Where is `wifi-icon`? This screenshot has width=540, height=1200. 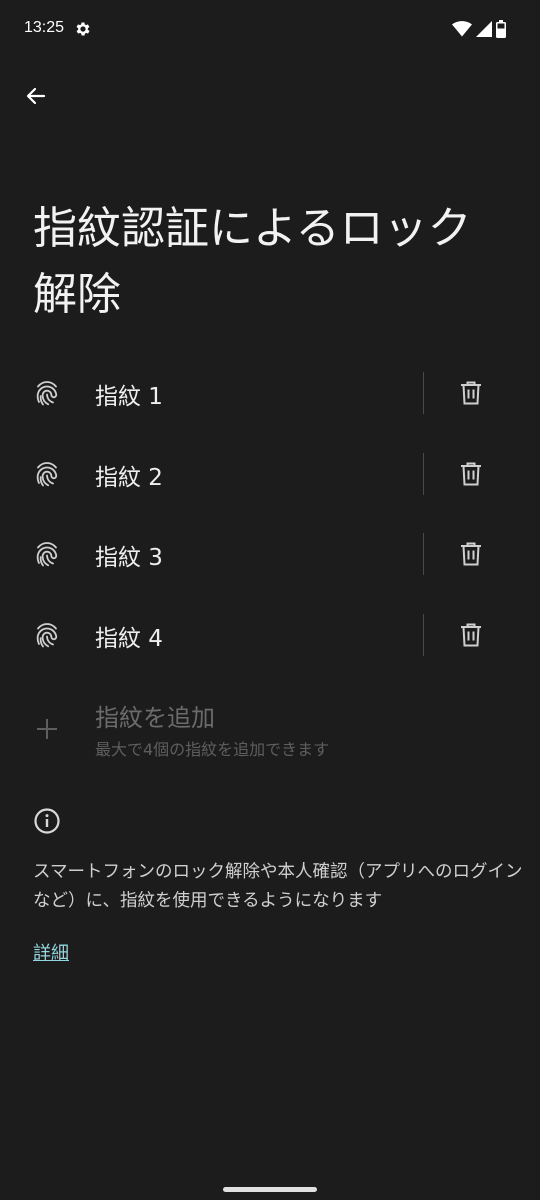 wifi-icon is located at coordinates (462, 29).